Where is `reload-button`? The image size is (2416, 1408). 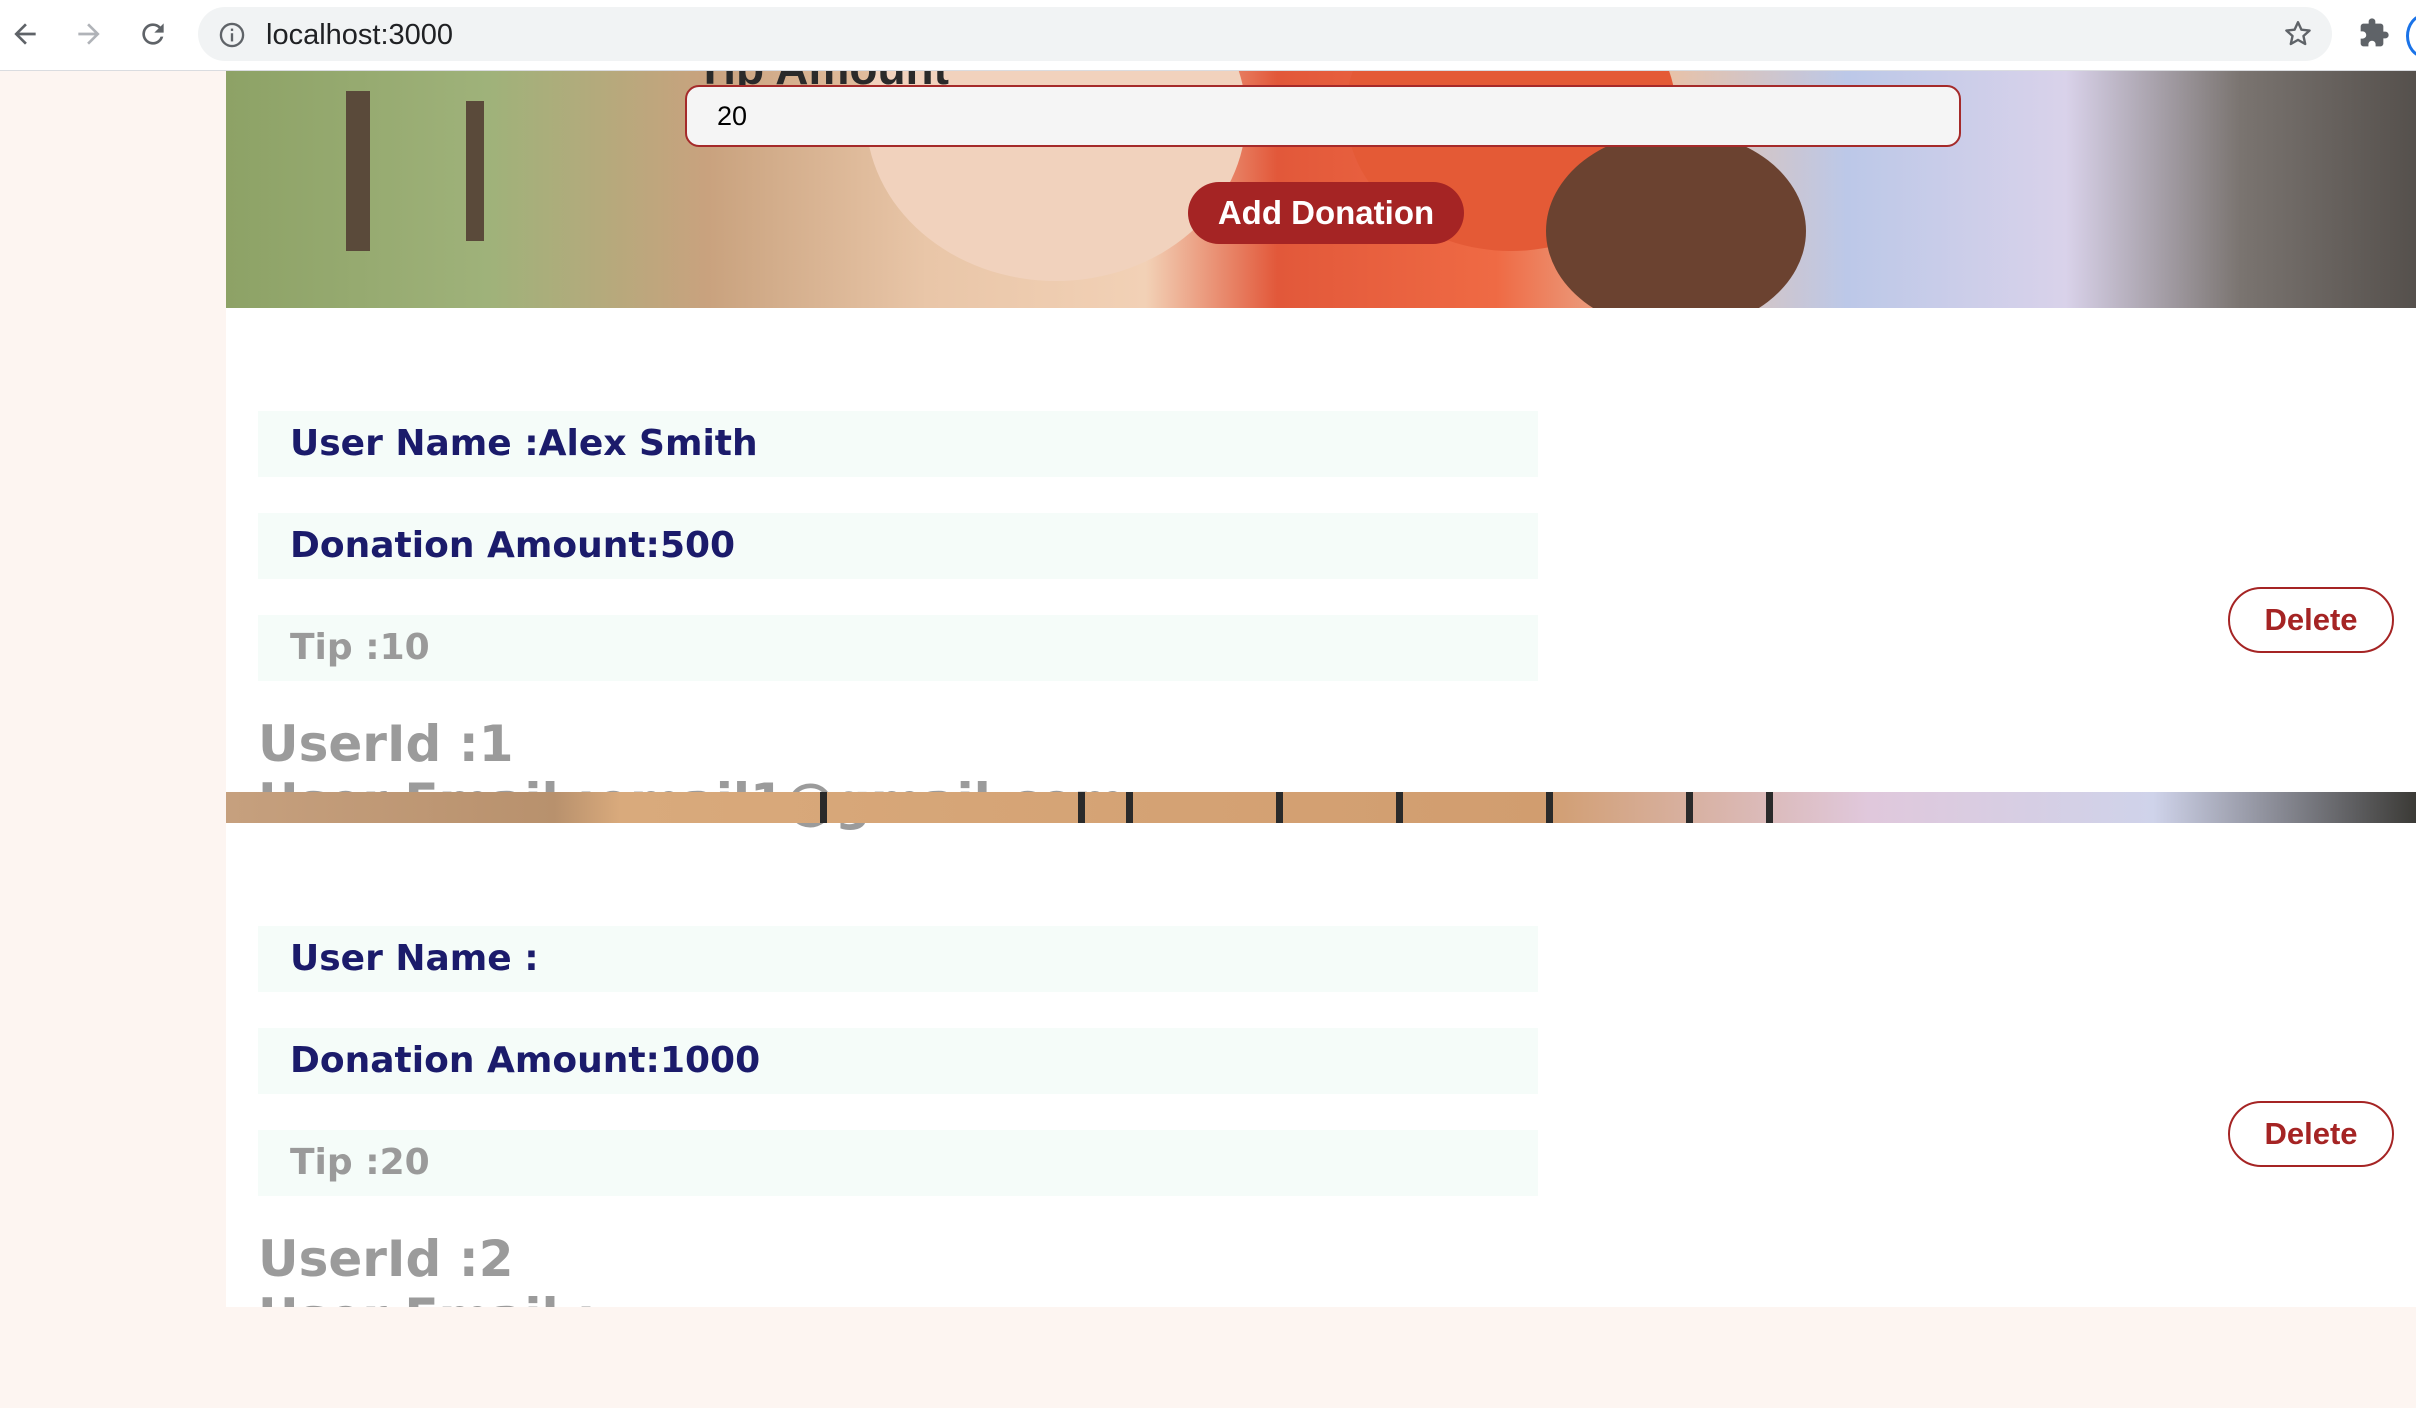 reload-button is located at coordinates (153, 34).